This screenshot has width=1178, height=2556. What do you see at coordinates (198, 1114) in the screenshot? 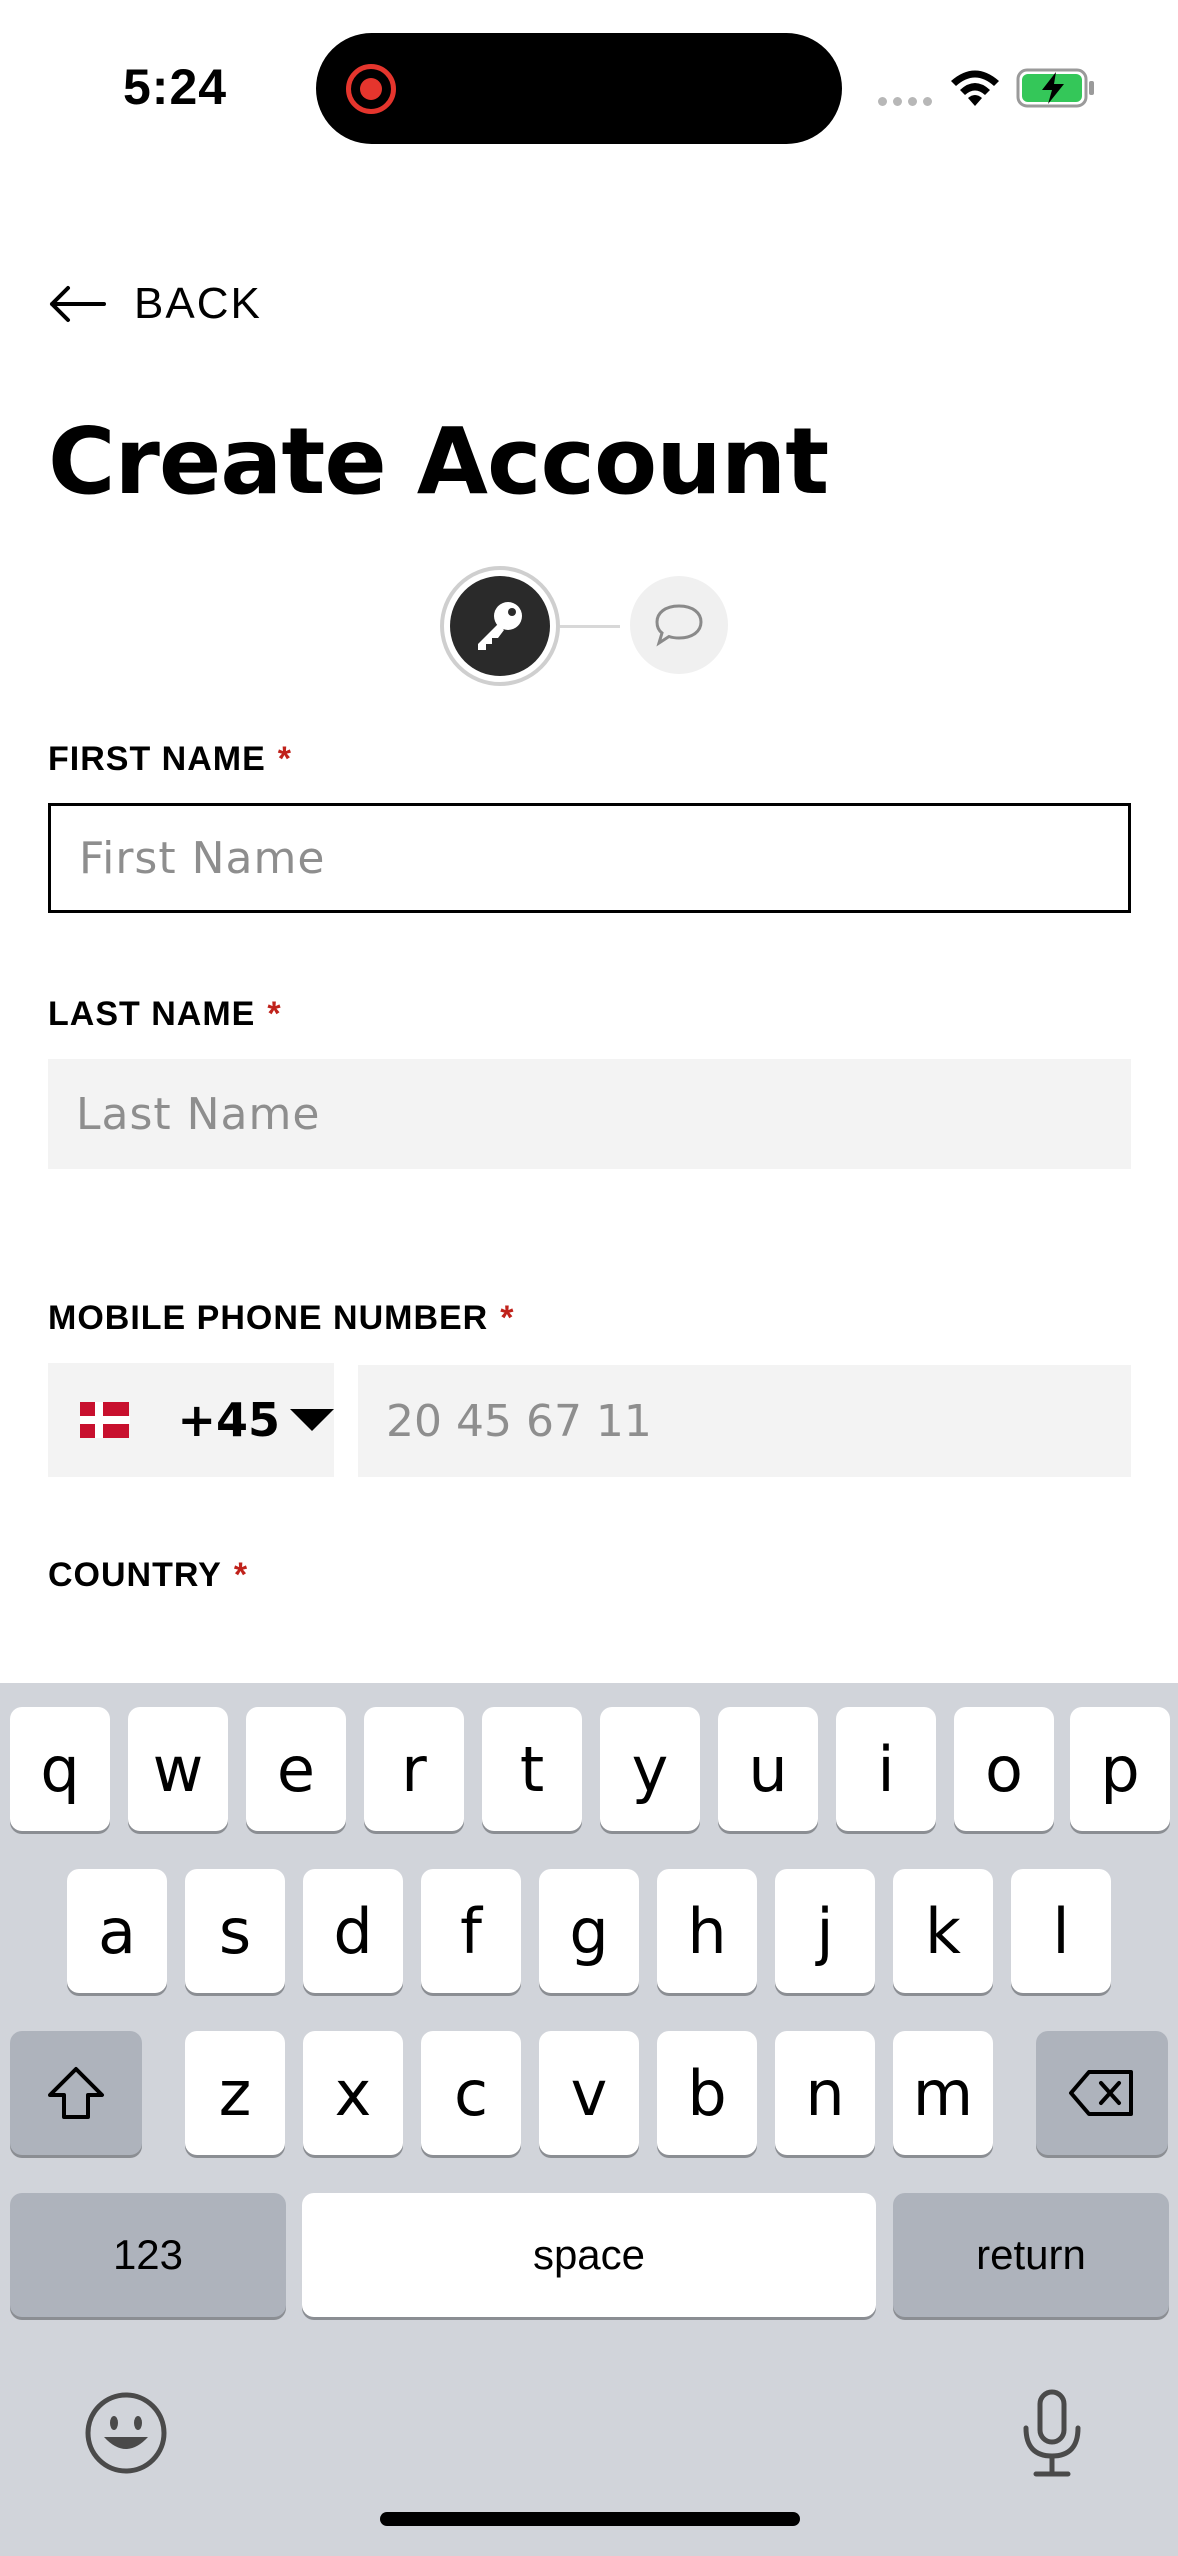
I see `last-name-placeholder: Last Name` at bounding box center [198, 1114].